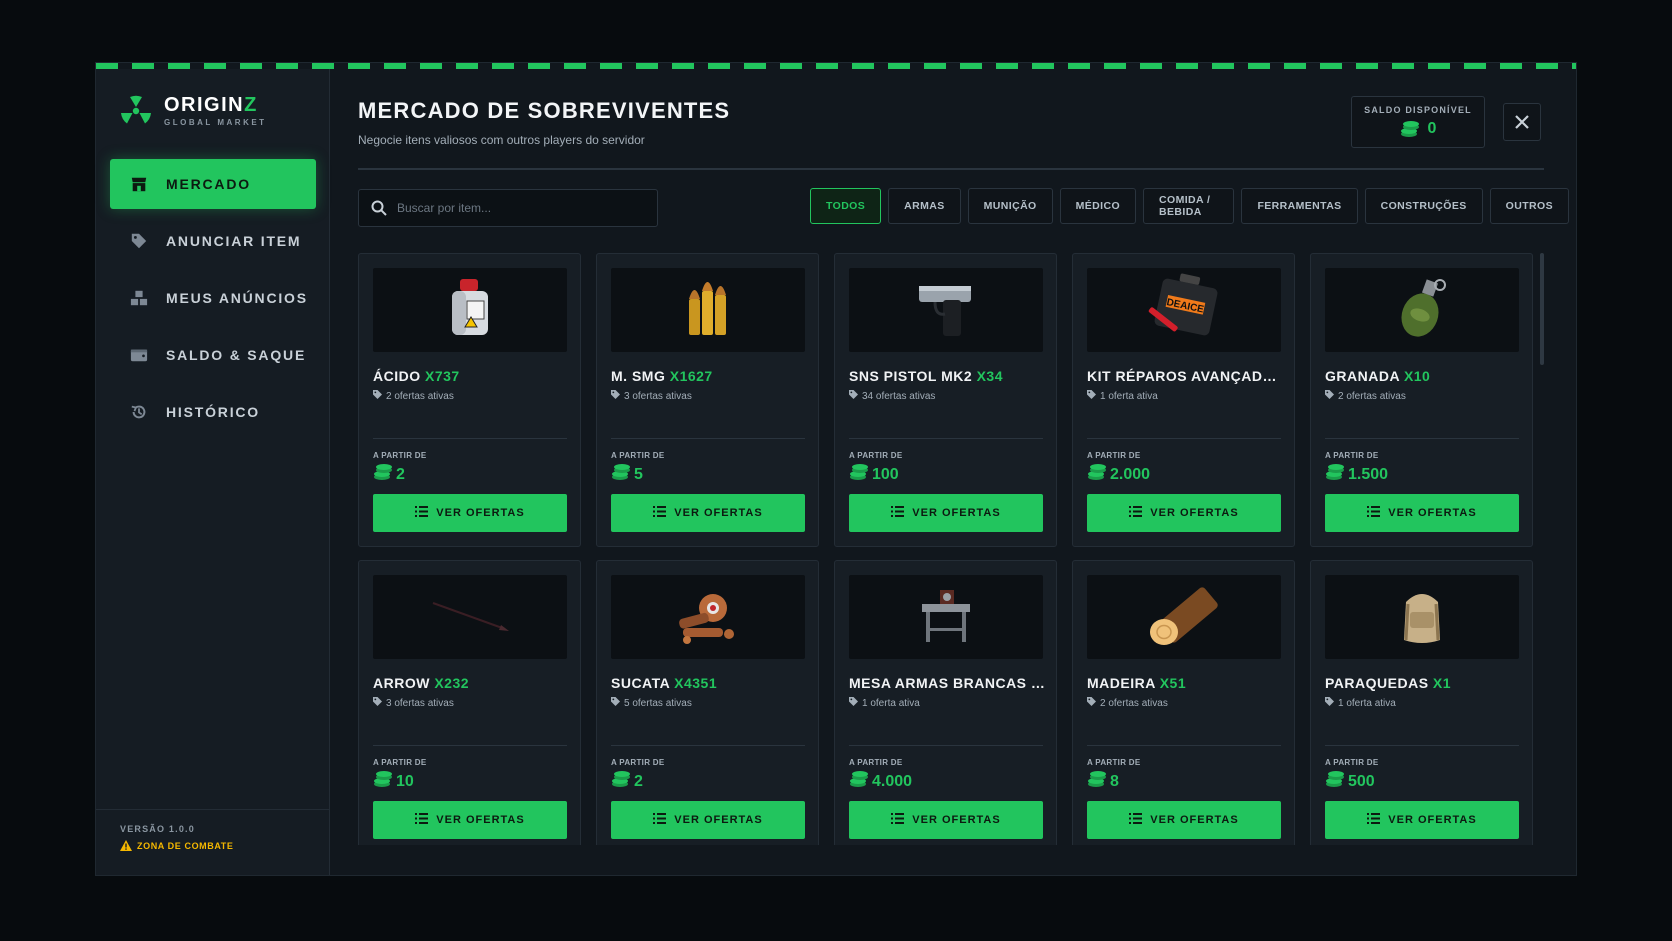 This screenshot has width=1672, height=941. Describe the element at coordinates (1038, 683) in the screenshot. I see `item-quantity: X1` at that location.